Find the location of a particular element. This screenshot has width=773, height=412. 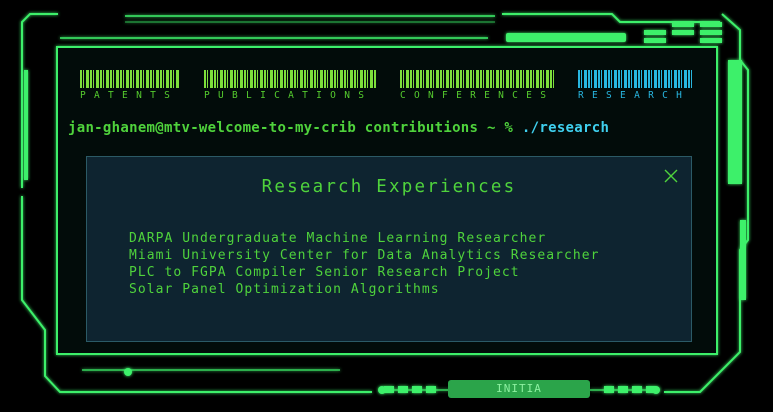

tab-publications: PUBLICATIONS is located at coordinates (290, 85).